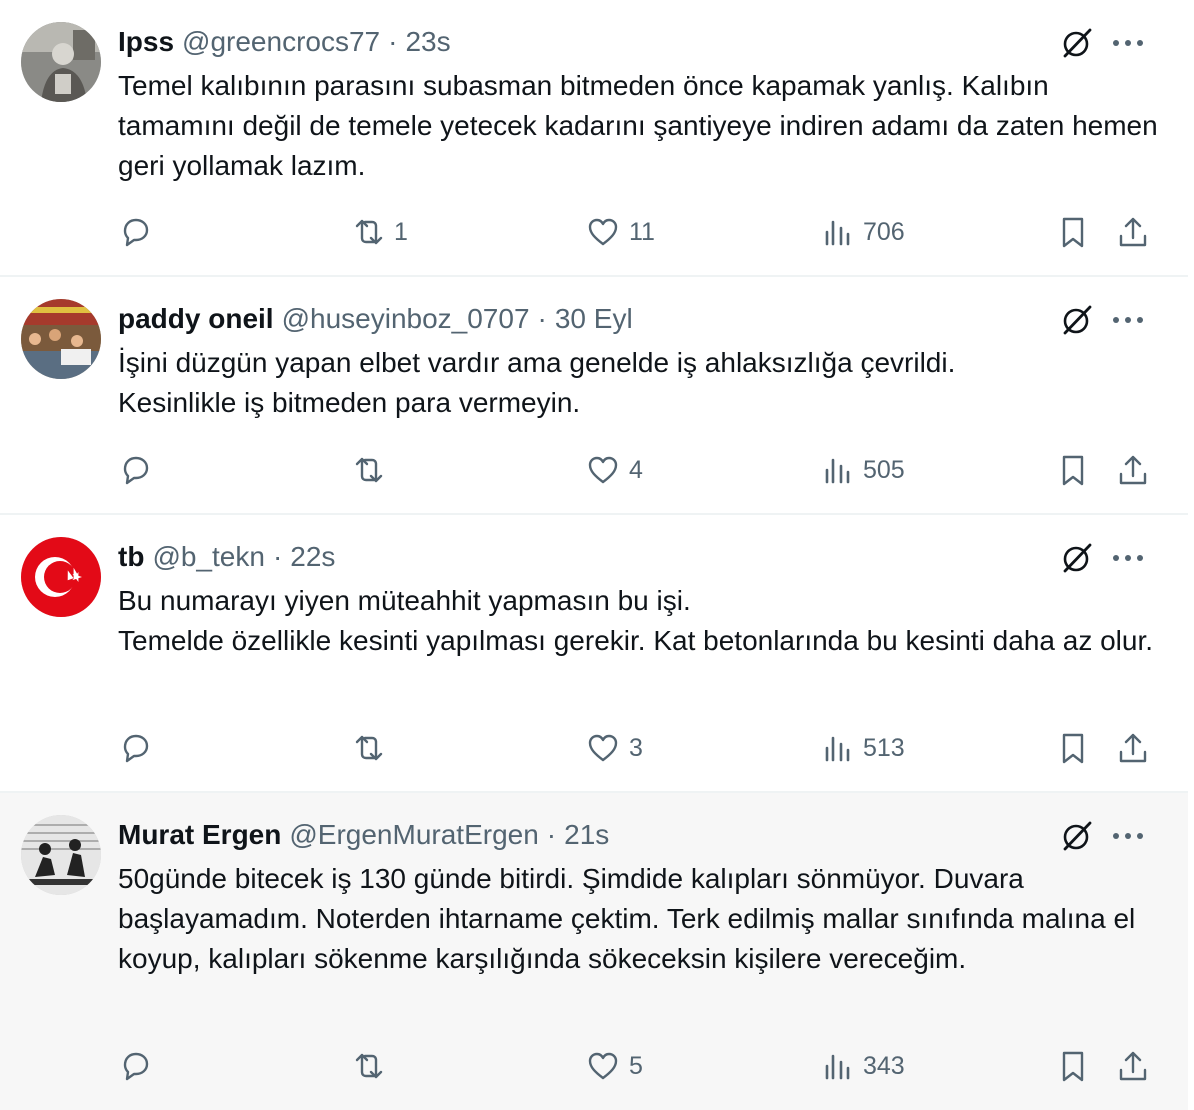  I want to click on tweet-header: Murat Ergen @ErgenMuratErgen · 21s, so click(363, 835).